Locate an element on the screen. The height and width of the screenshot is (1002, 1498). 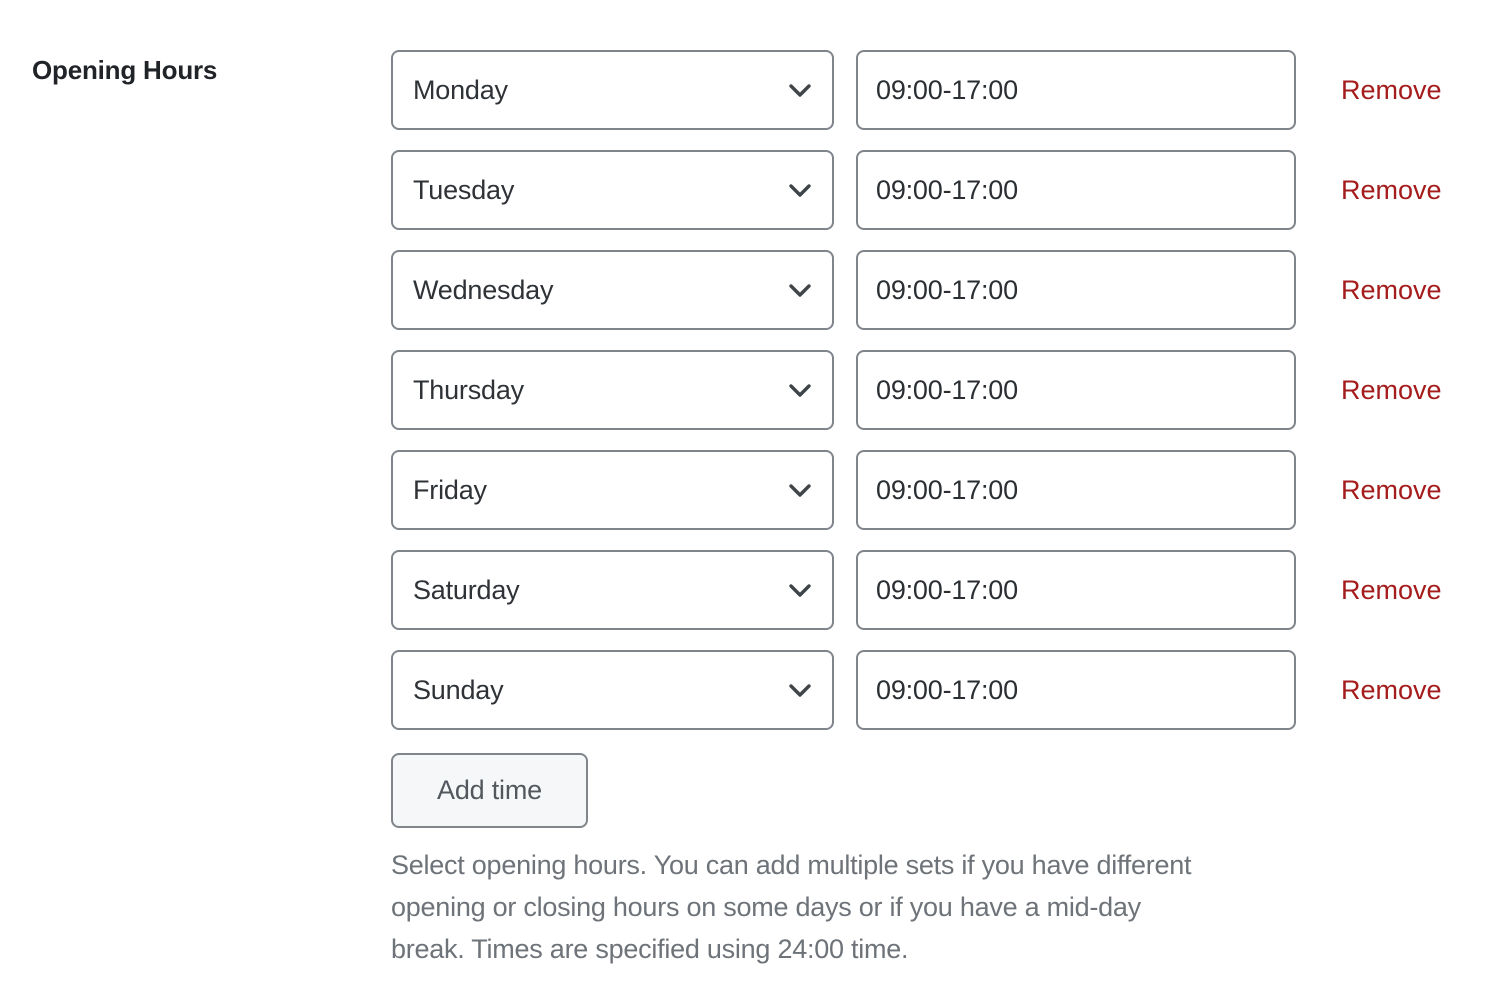
day-select-value: Sunday is located at coordinates (458, 690).